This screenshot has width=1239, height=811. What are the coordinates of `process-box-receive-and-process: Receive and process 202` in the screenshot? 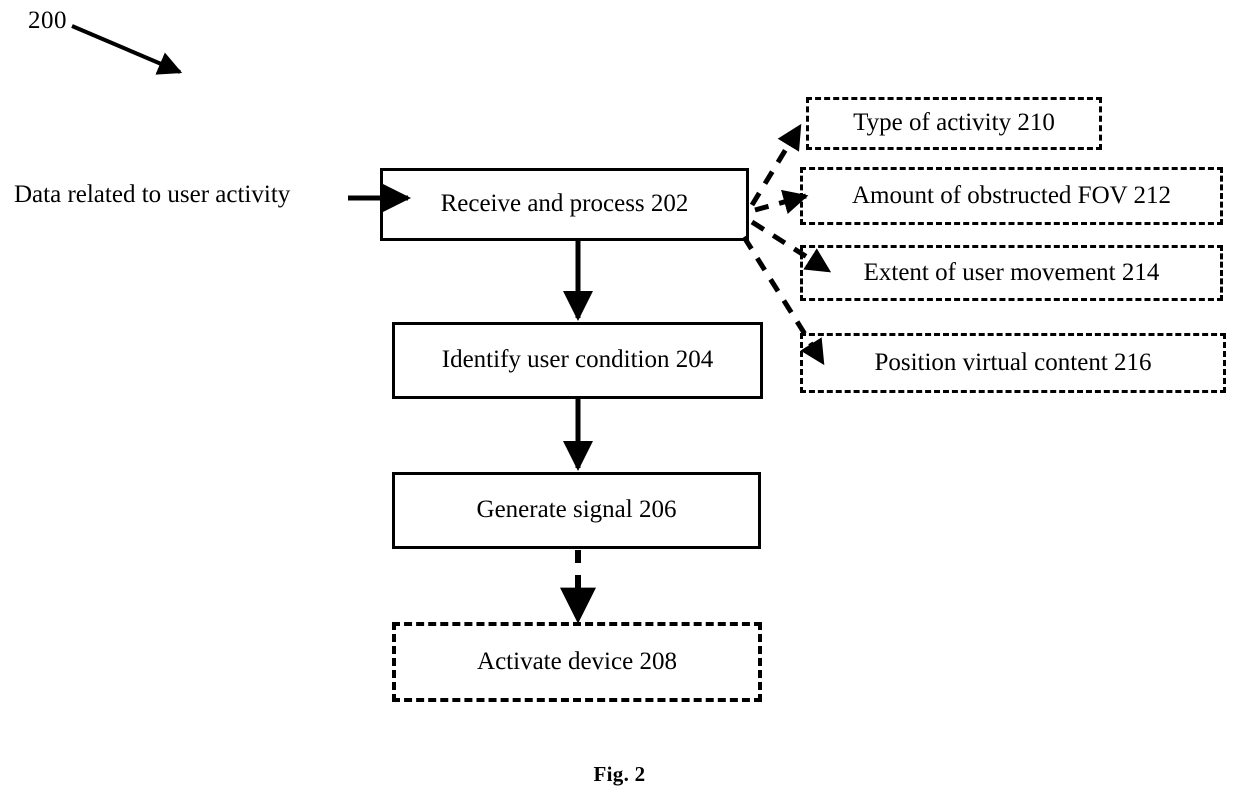 It's located at (564, 204).